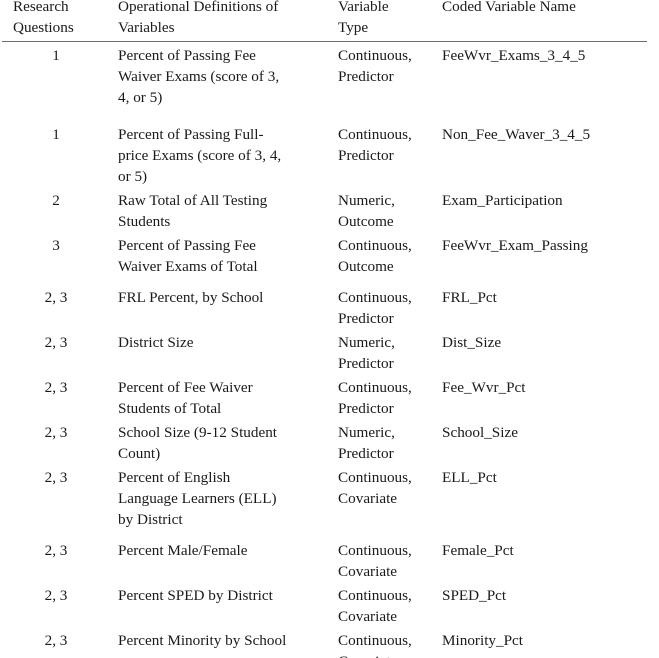 This screenshot has width=659, height=658. What do you see at coordinates (191, 134) in the screenshot?
I see `definition-line: Percent of Passing Full-` at bounding box center [191, 134].